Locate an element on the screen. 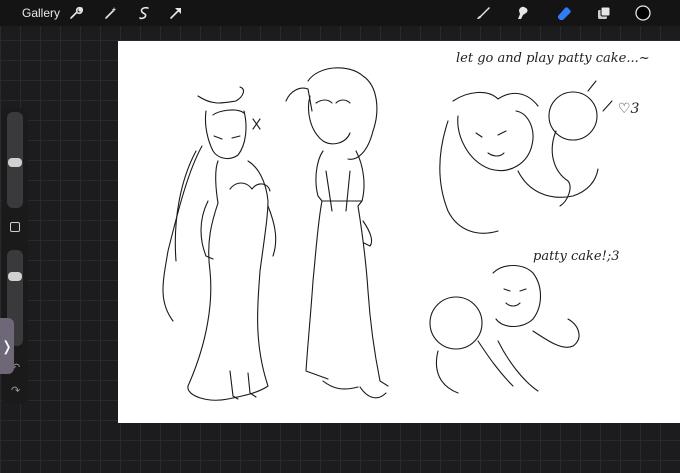 The width and height of the screenshot is (680, 473). brush-size-handle is located at coordinates (15, 162).